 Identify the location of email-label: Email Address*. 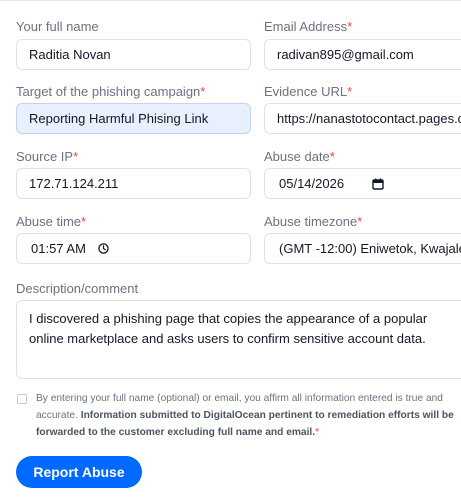
(308, 26).